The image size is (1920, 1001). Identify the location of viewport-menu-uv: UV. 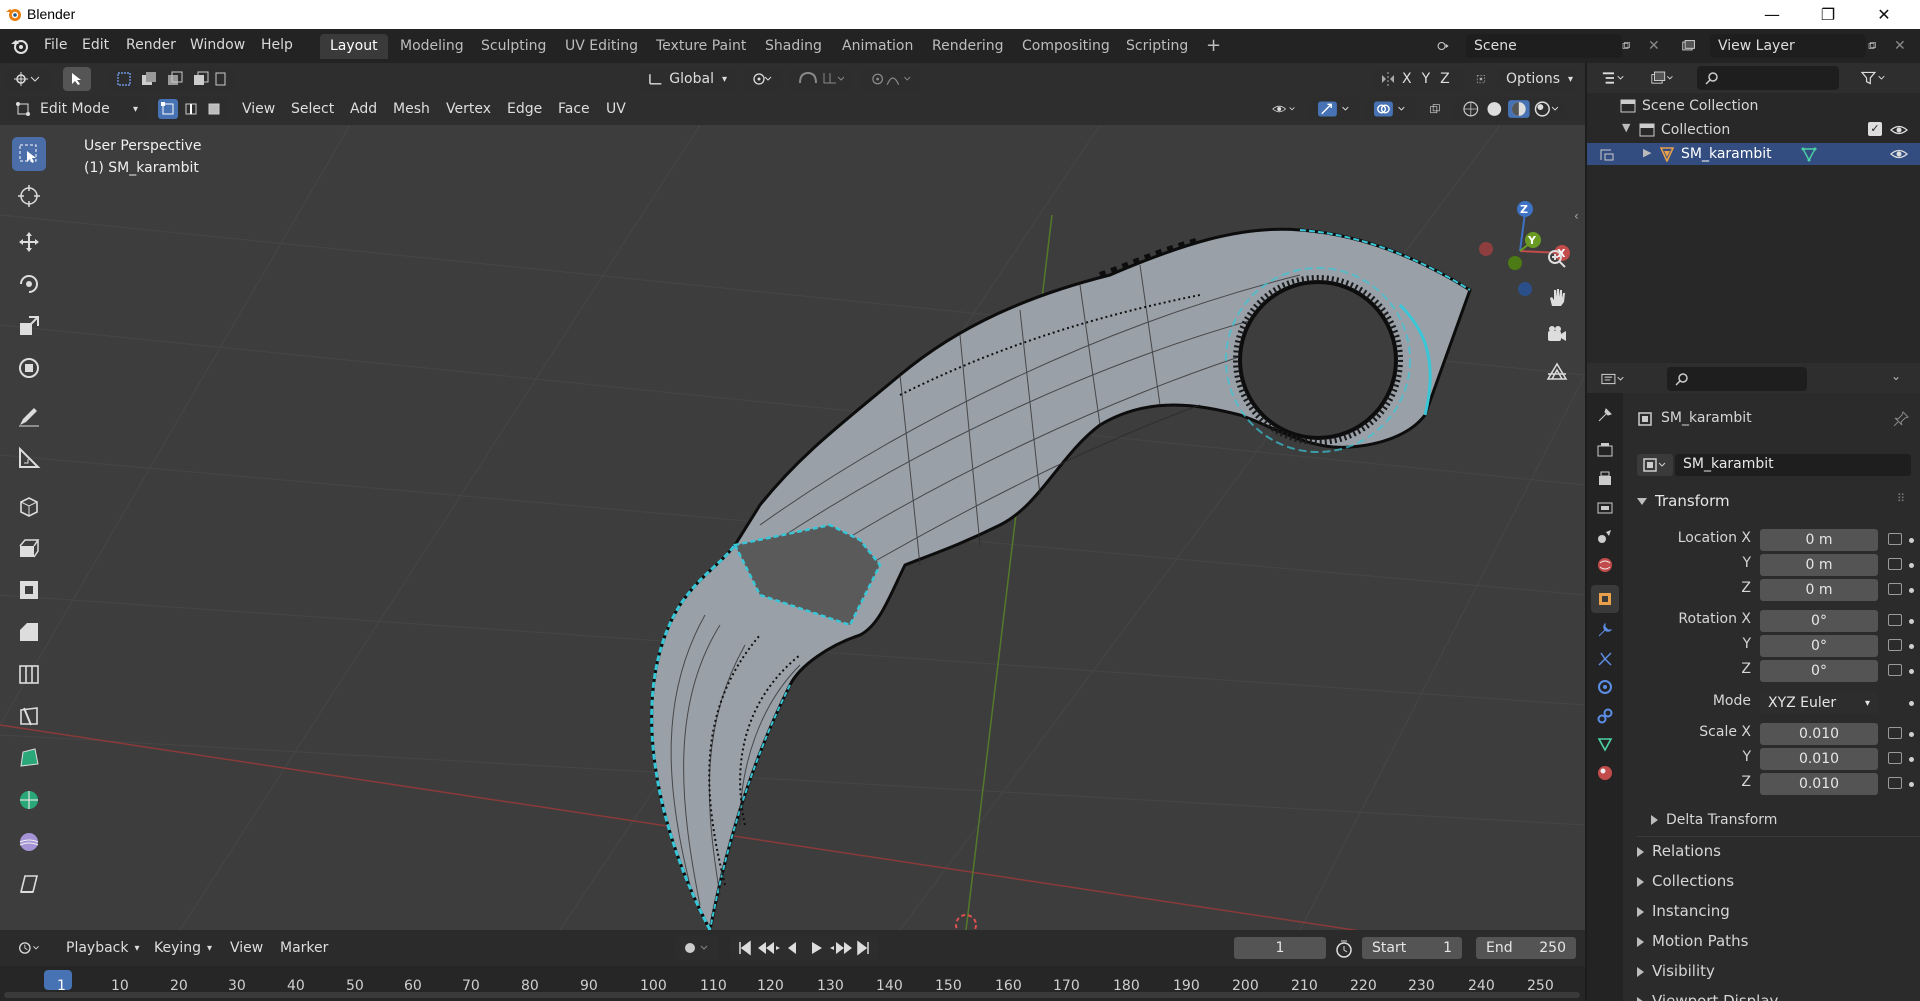
(616, 109).